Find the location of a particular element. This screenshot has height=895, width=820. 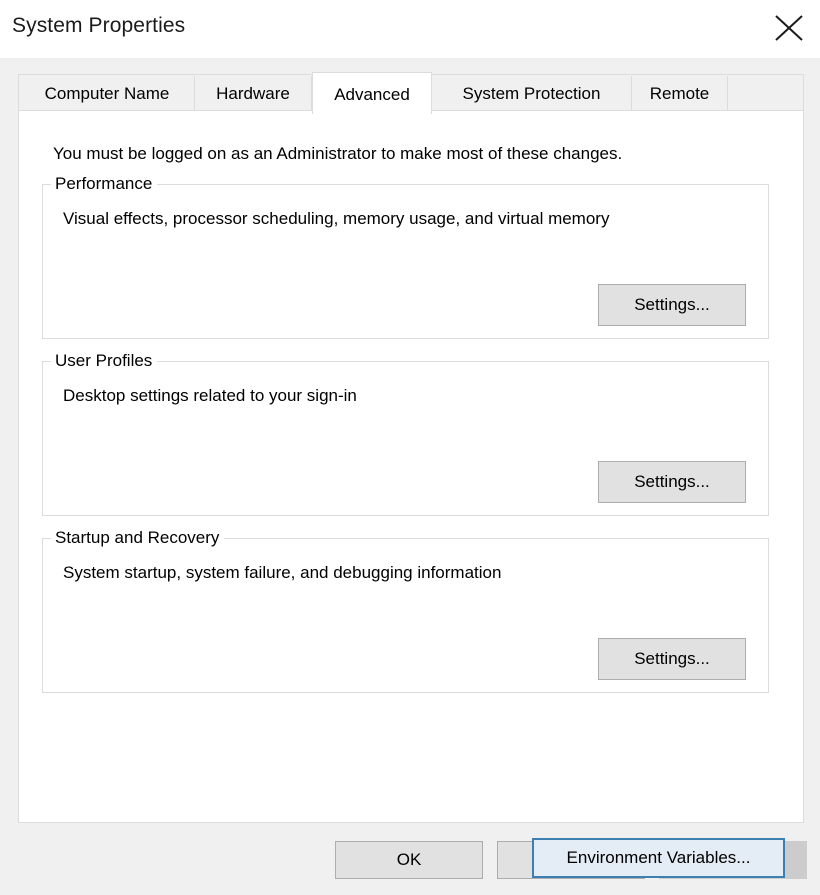

title-bar: System Properties is located at coordinates (410, 29).